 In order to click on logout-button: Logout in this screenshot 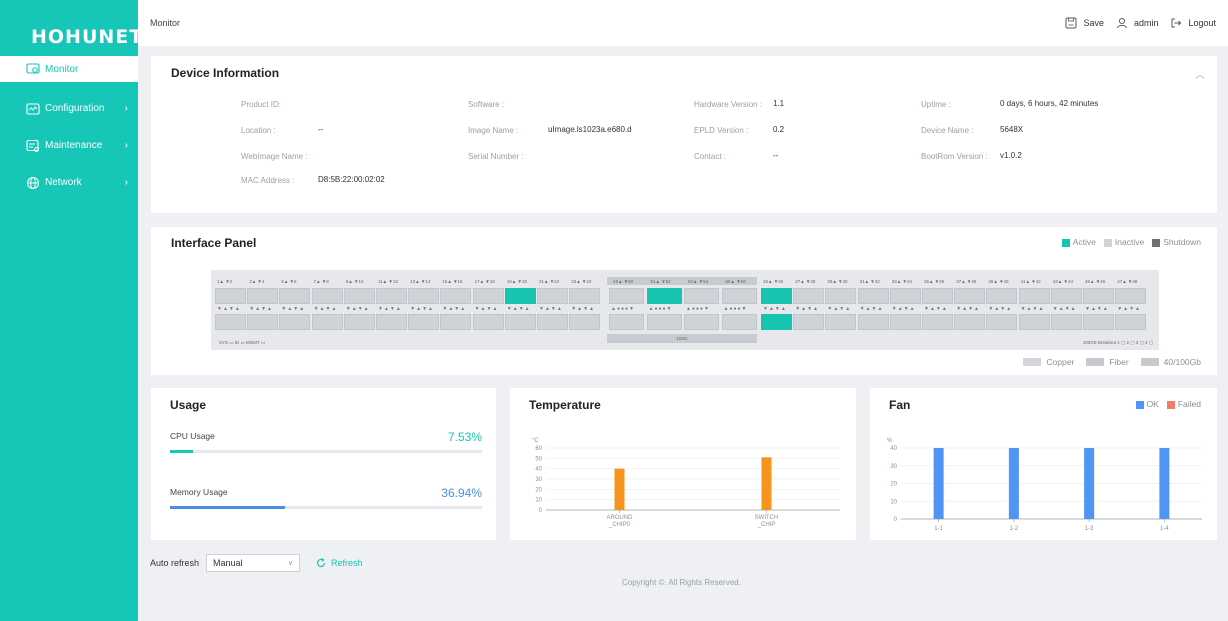, I will do `click(1193, 23)`.